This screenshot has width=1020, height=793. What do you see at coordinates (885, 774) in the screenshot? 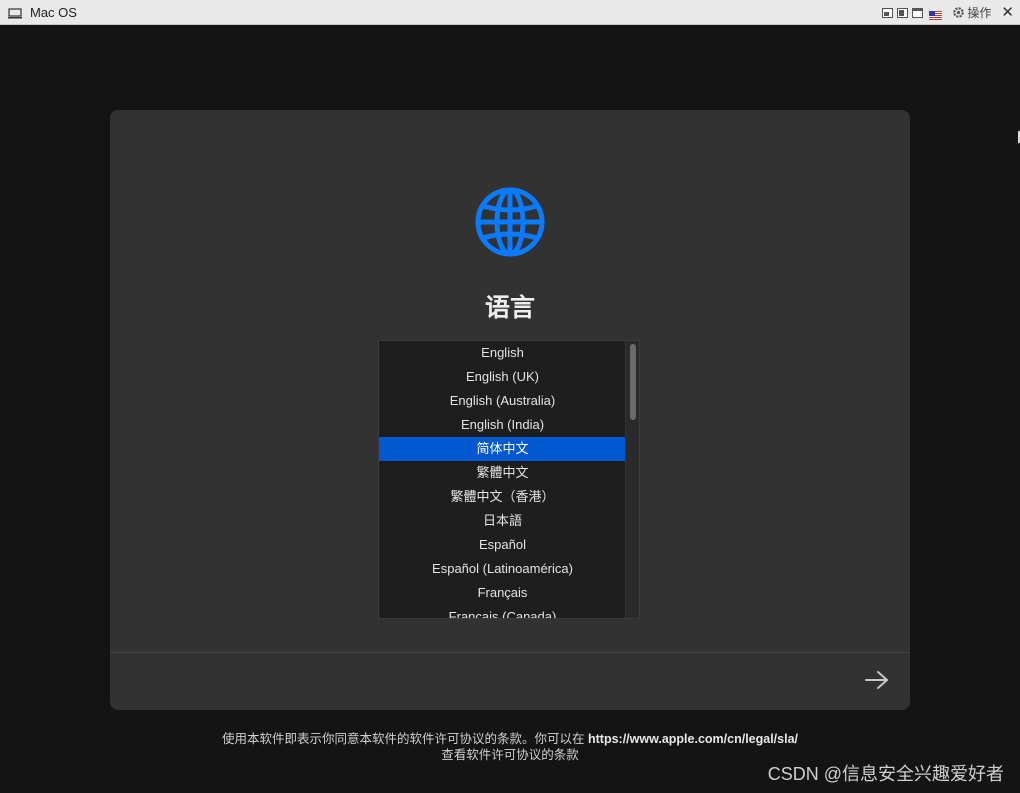
I see `watermark: CSDN @信息安全兴趣爱好者` at bounding box center [885, 774].